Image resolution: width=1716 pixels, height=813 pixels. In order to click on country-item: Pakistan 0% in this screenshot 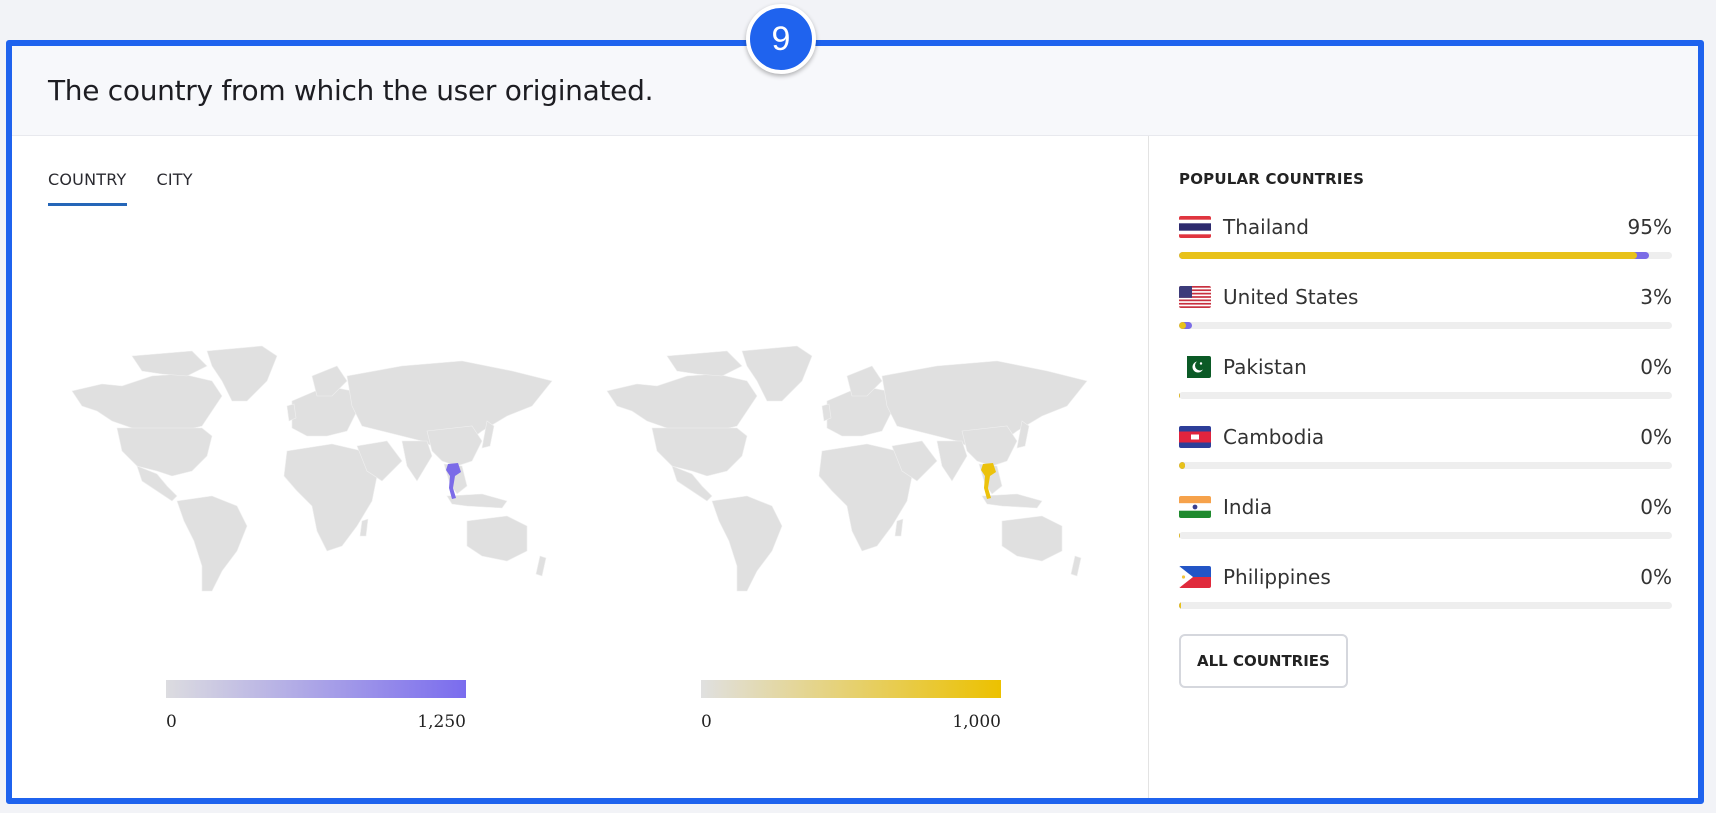, I will do `click(1425, 389)`.